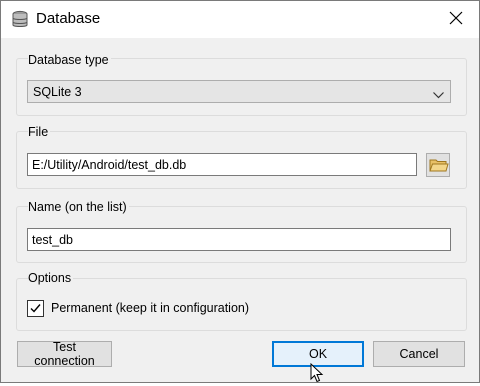 This screenshot has height=386, width=480. I want to click on file-label: File, so click(39, 132).